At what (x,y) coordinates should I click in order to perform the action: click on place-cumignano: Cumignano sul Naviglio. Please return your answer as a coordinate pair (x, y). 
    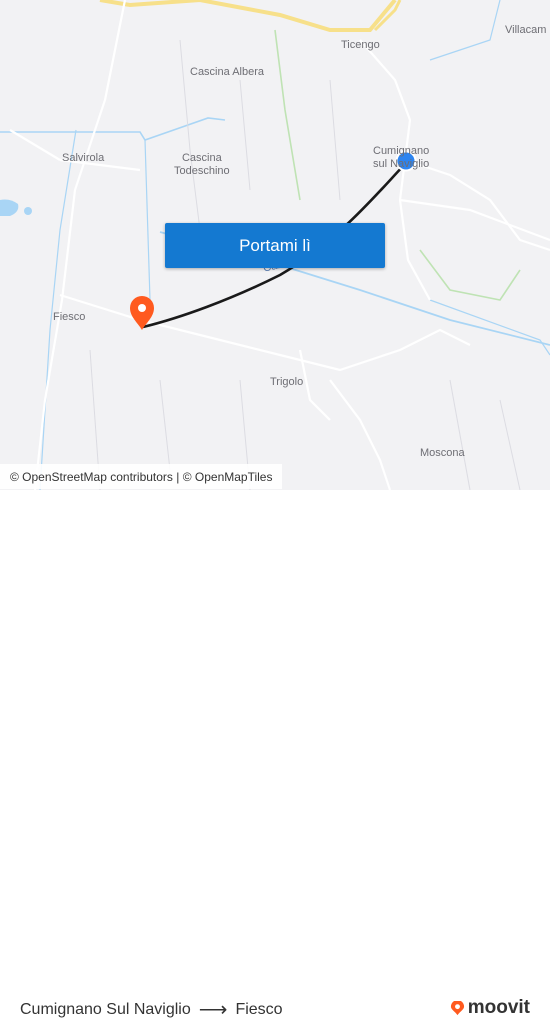
    Looking at the image, I should click on (401, 158).